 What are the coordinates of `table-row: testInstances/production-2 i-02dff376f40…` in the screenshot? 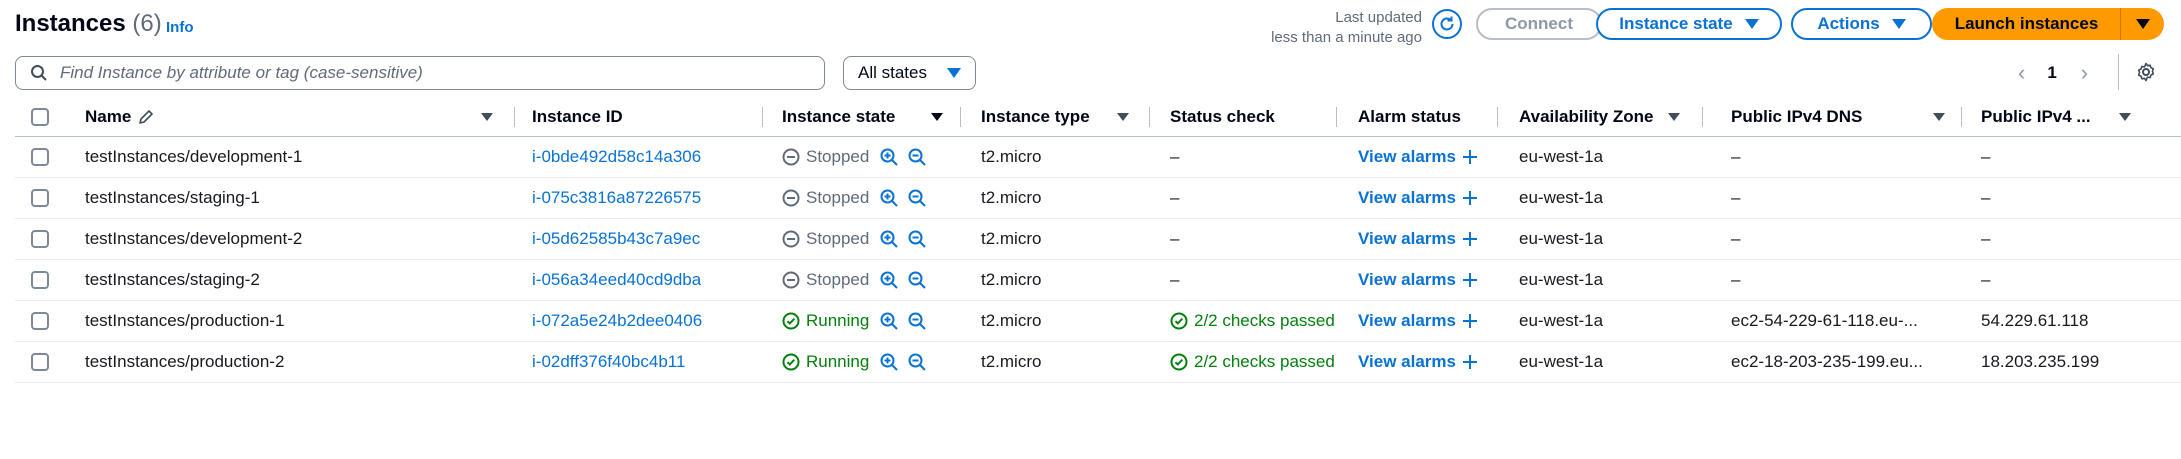 It's located at (1098, 362).